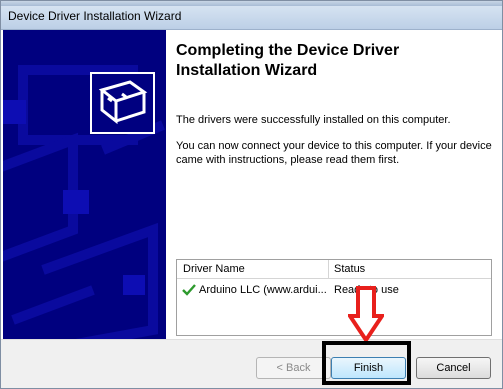  I want to click on finish-highlight-box, so click(366, 363).